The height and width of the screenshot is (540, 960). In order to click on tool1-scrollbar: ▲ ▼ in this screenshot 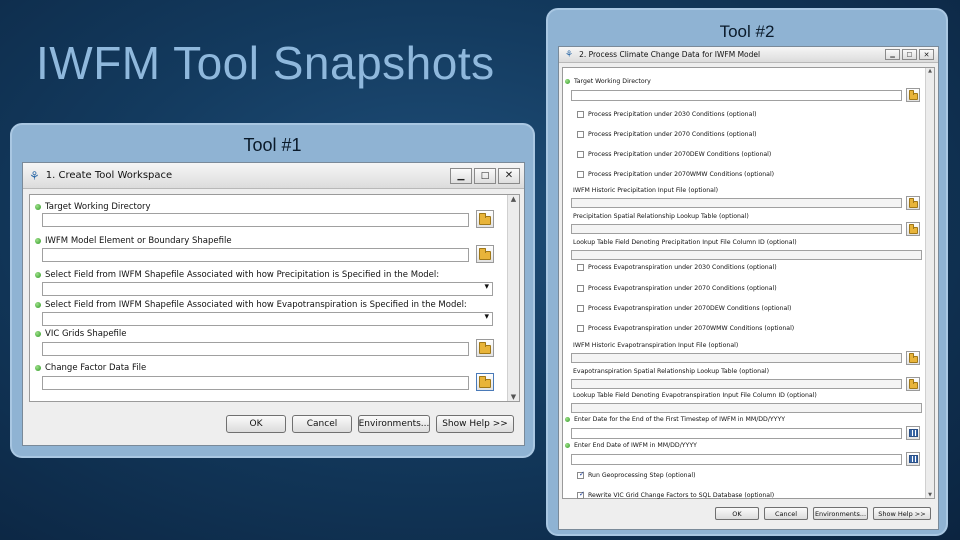, I will do `click(513, 298)`.